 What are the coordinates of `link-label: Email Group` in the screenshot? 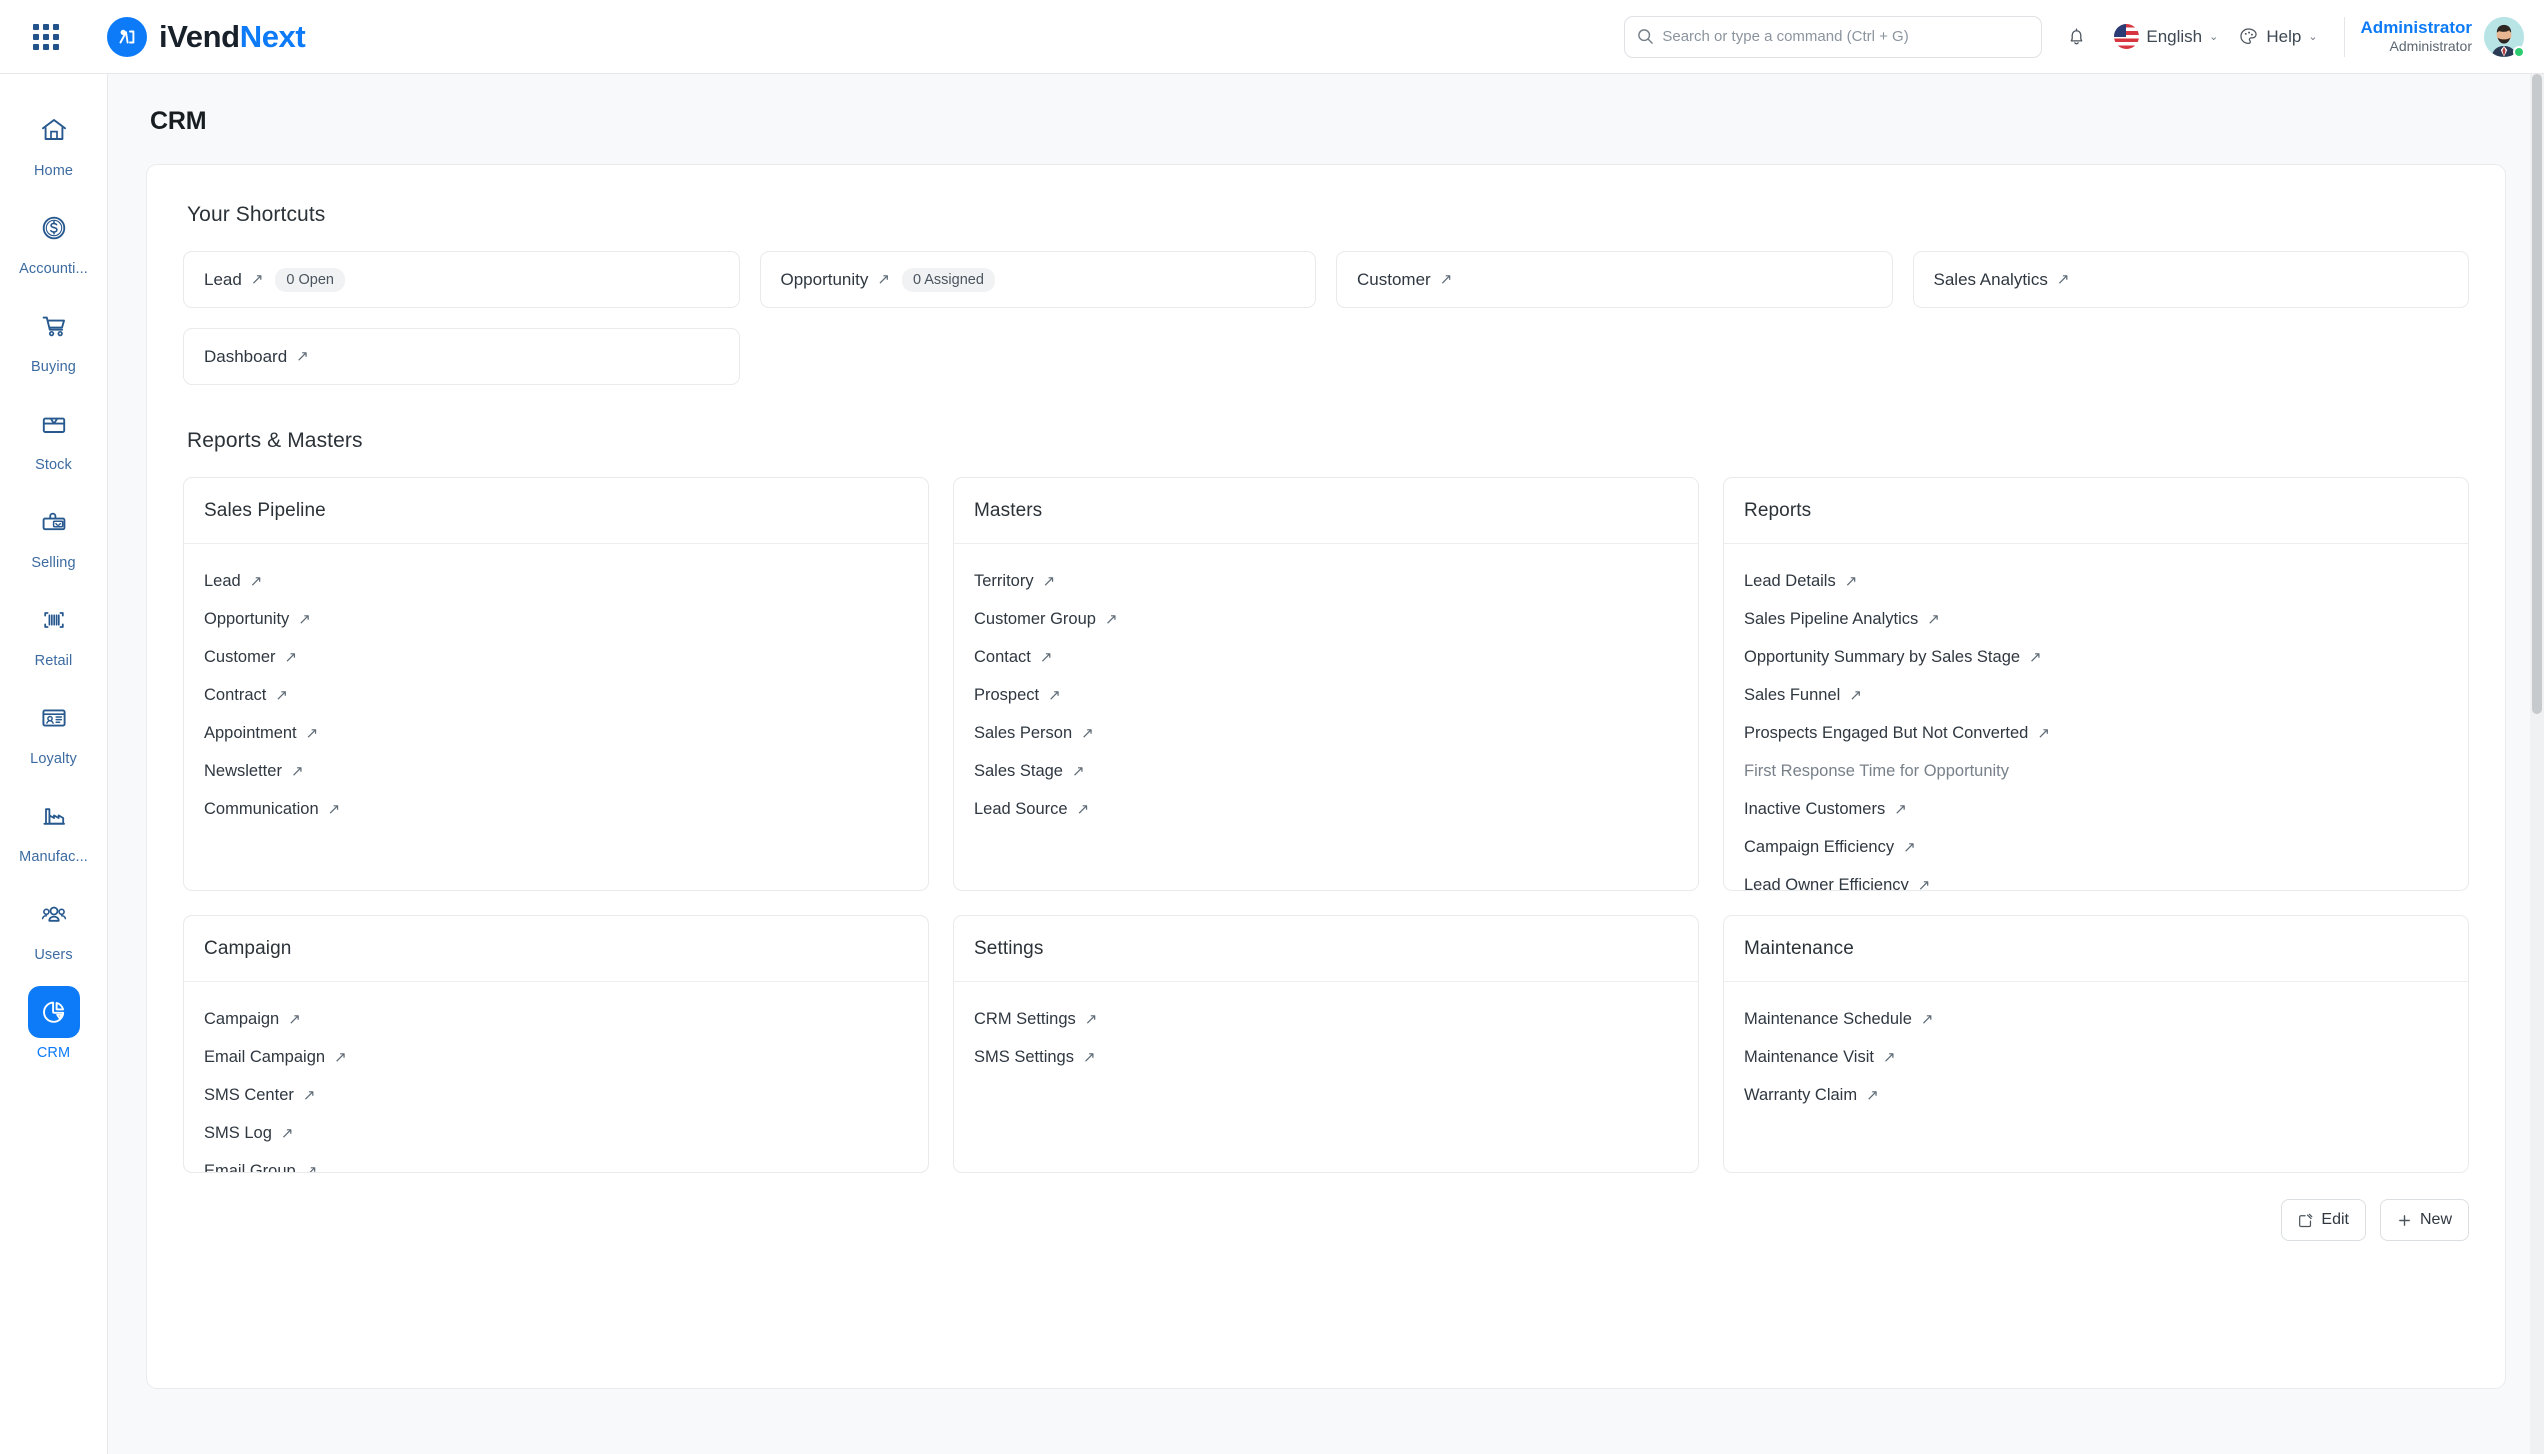 It's located at (250, 1167).